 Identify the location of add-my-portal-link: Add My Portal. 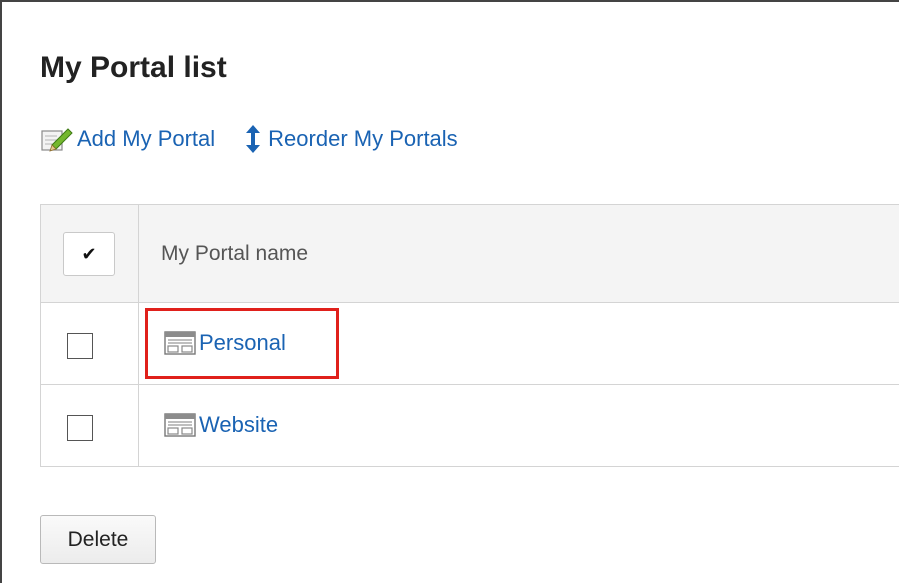
(127, 139).